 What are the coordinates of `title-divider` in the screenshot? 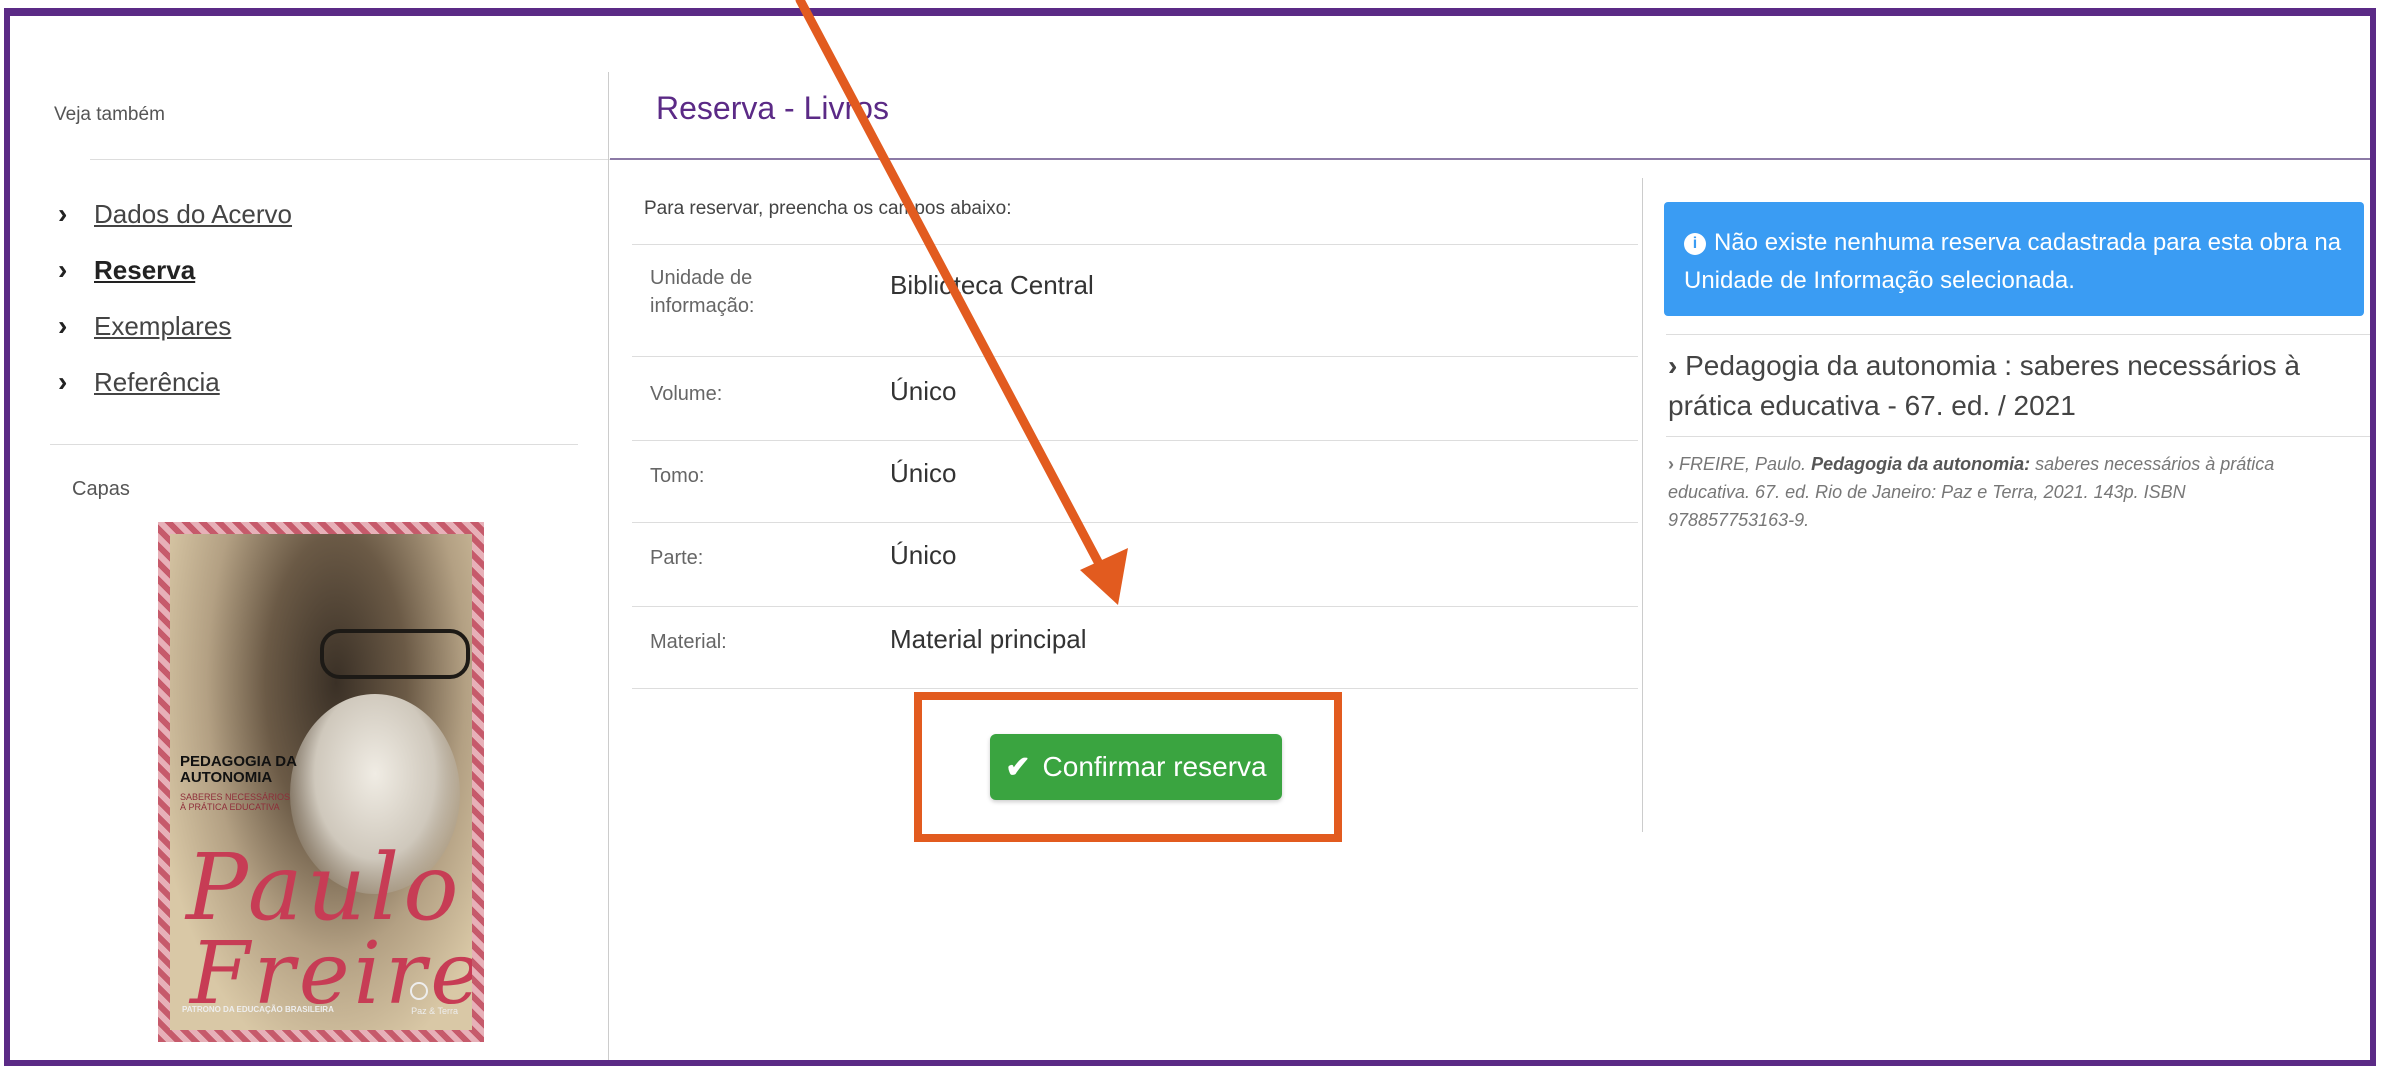 It's located at (1490, 159).